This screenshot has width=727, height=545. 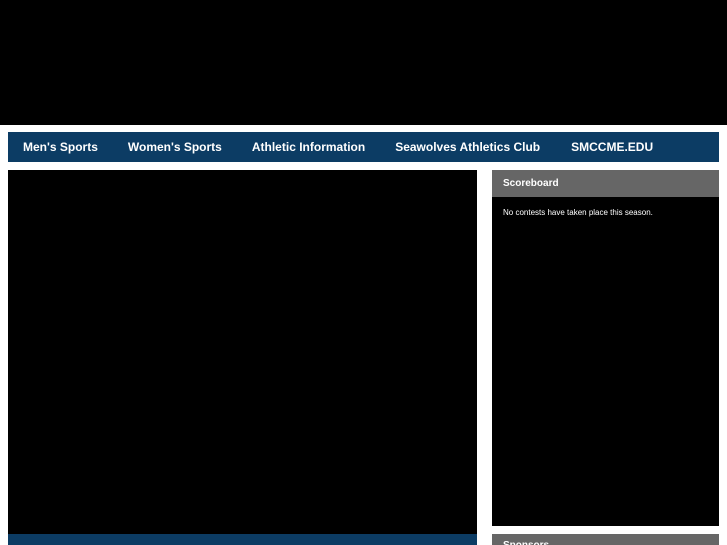 I want to click on nav-athletic-information: Athletic Information, so click(x=308, y=147).